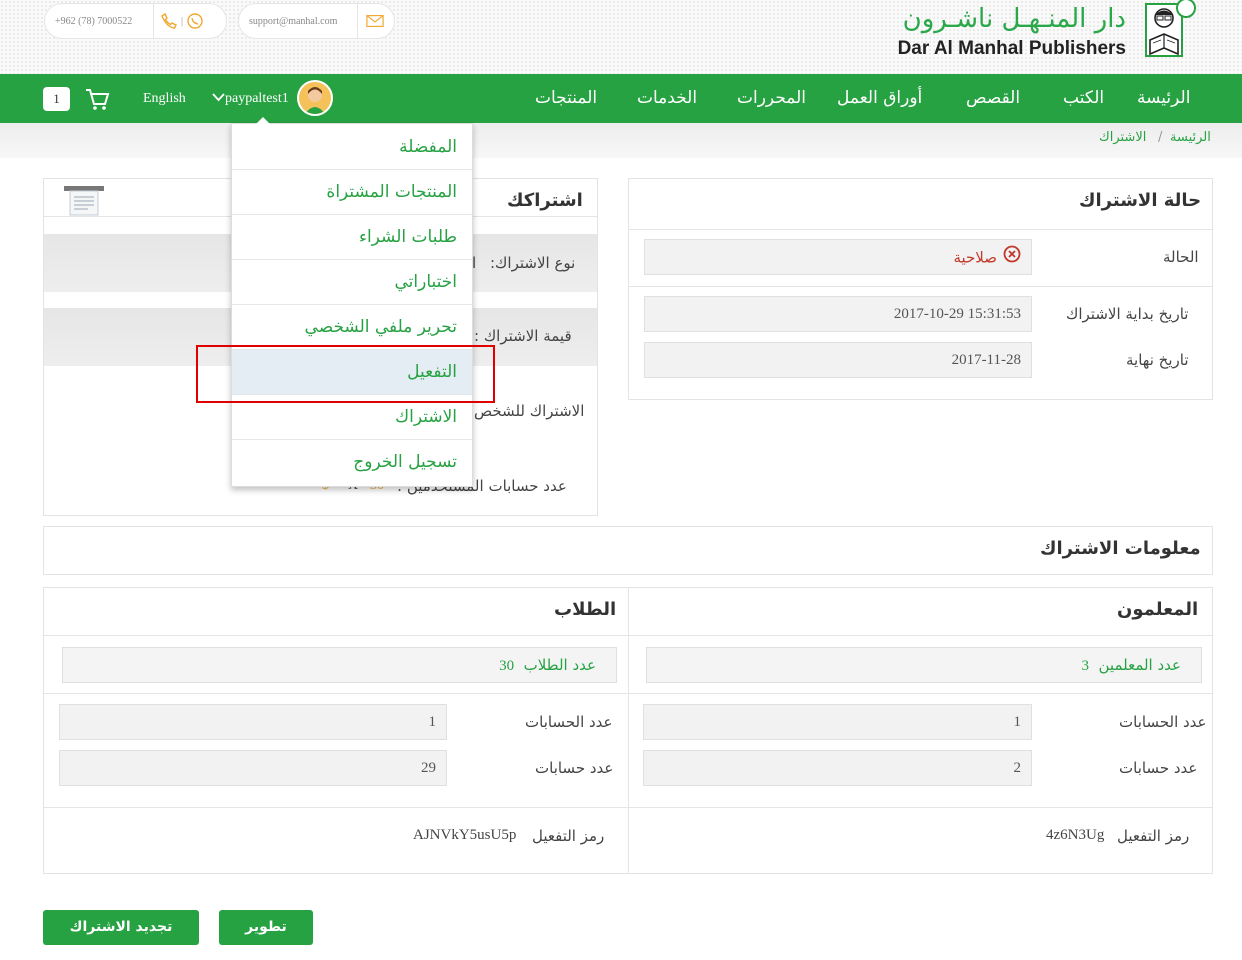  Describe the element at coordinates (253, 722) in the screenshot. I see `students-accounts-value: 1` at that location.